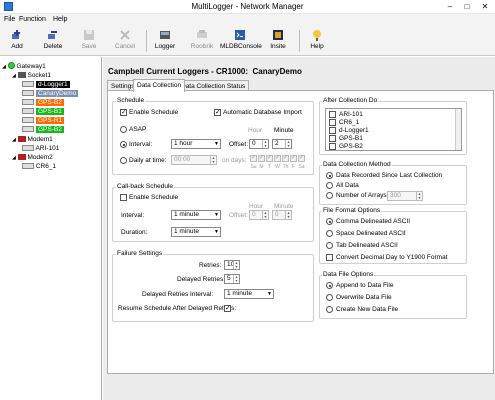 The width and height of the screenshot is (495, 400). Describe the element at coordinates (329, 257) in the screenshot. I see `convert-decimal-checkbox` at that location.